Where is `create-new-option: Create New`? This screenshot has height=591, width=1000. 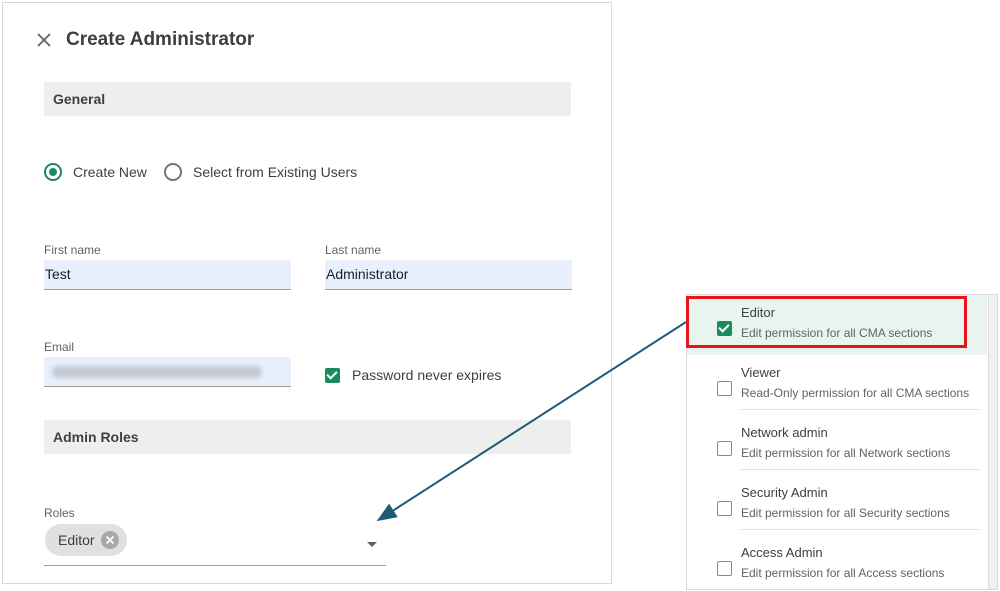
create-new-option: Create New is located at coordinates (95, 172).